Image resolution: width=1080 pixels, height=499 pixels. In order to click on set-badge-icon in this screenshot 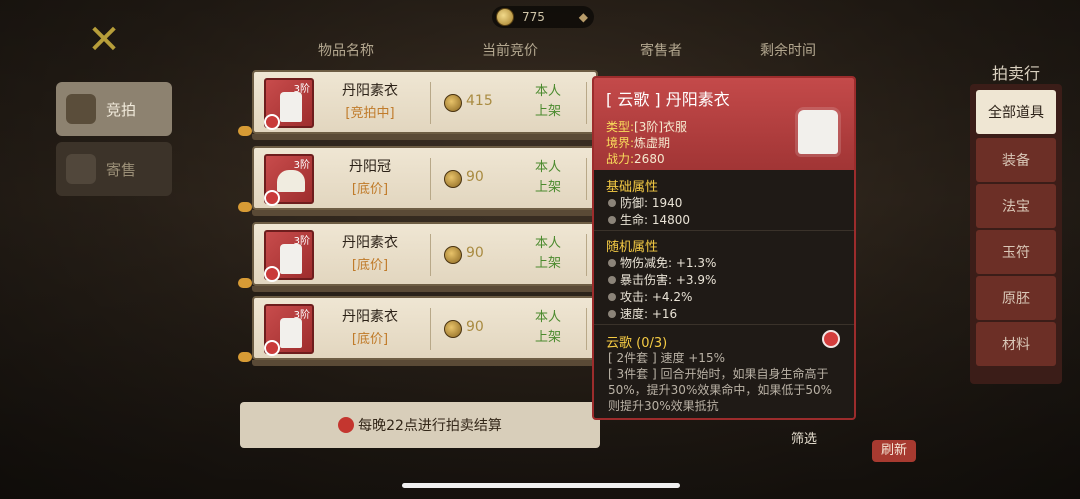, I will do `click(272, 122)`.